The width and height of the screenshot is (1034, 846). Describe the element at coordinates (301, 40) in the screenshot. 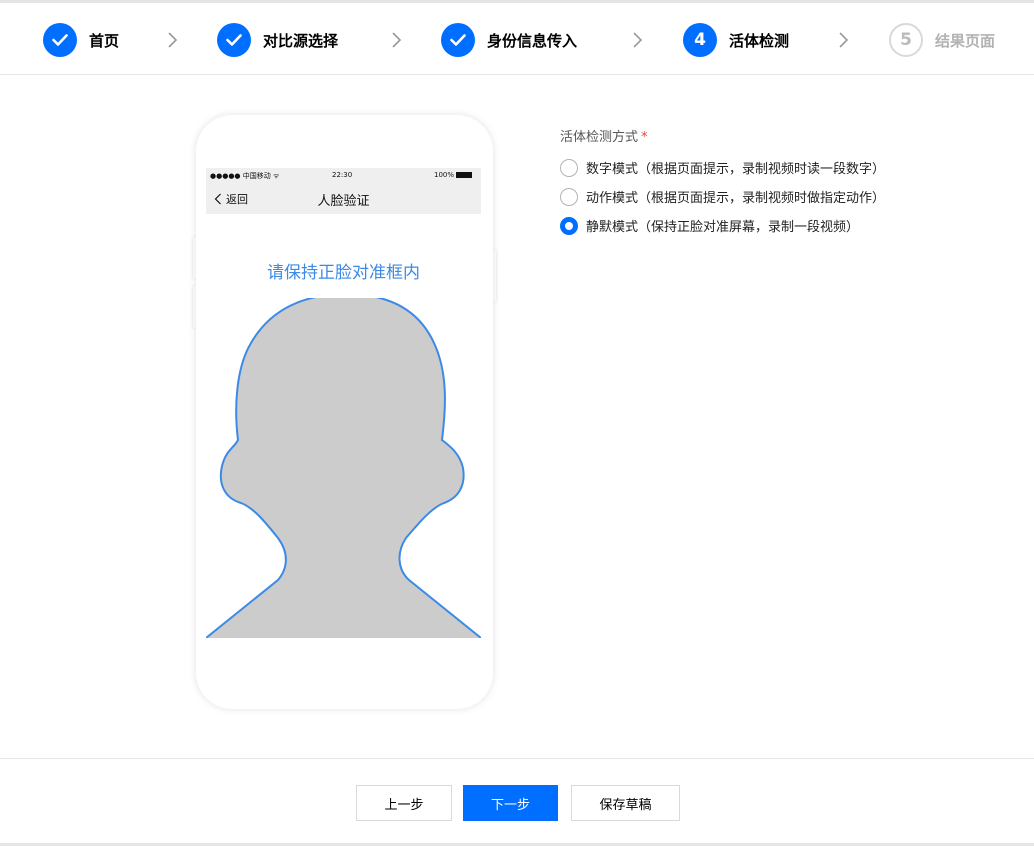

I see `step-label: 对比源选择` at that location.